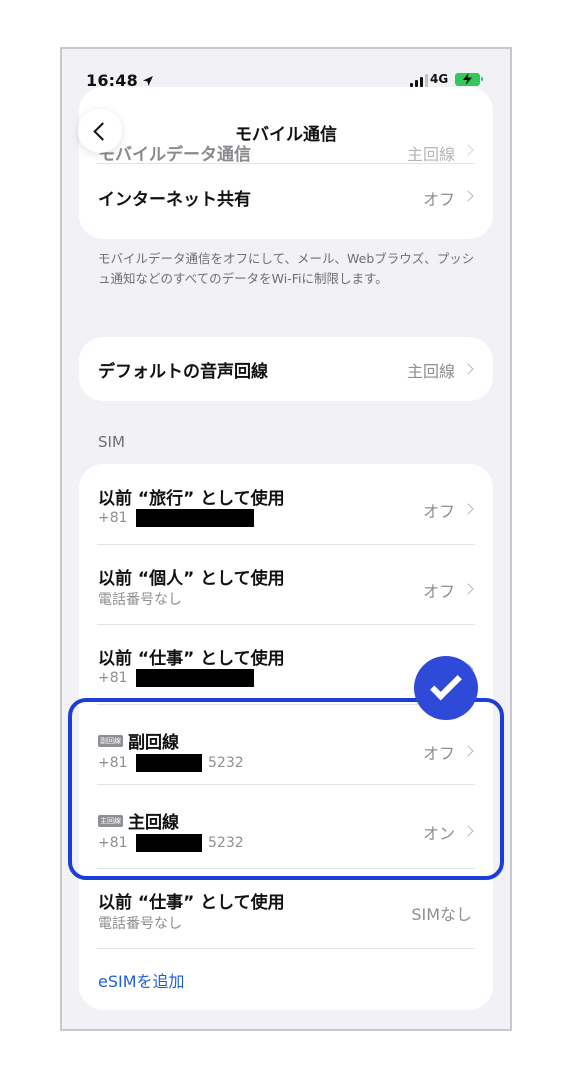 Image resolution: width=570 pixels, height=1080 pixels. Describe the element at coordinates (286, 504) in the screenshot. I see `sim-row-travel: 以前 “旅行” として使用 +81 オフ` at that location.